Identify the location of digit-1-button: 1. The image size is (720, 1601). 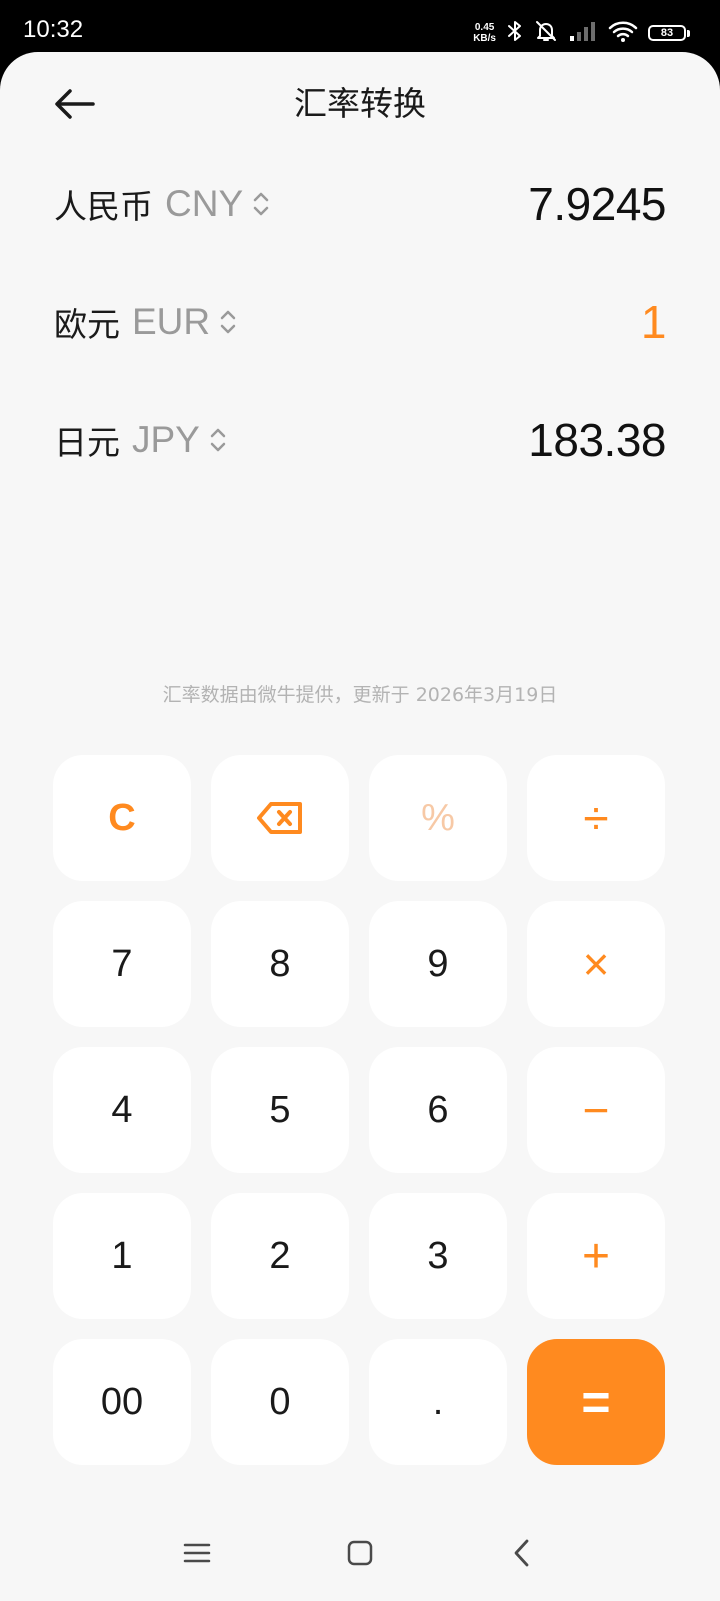
(122, 1256).